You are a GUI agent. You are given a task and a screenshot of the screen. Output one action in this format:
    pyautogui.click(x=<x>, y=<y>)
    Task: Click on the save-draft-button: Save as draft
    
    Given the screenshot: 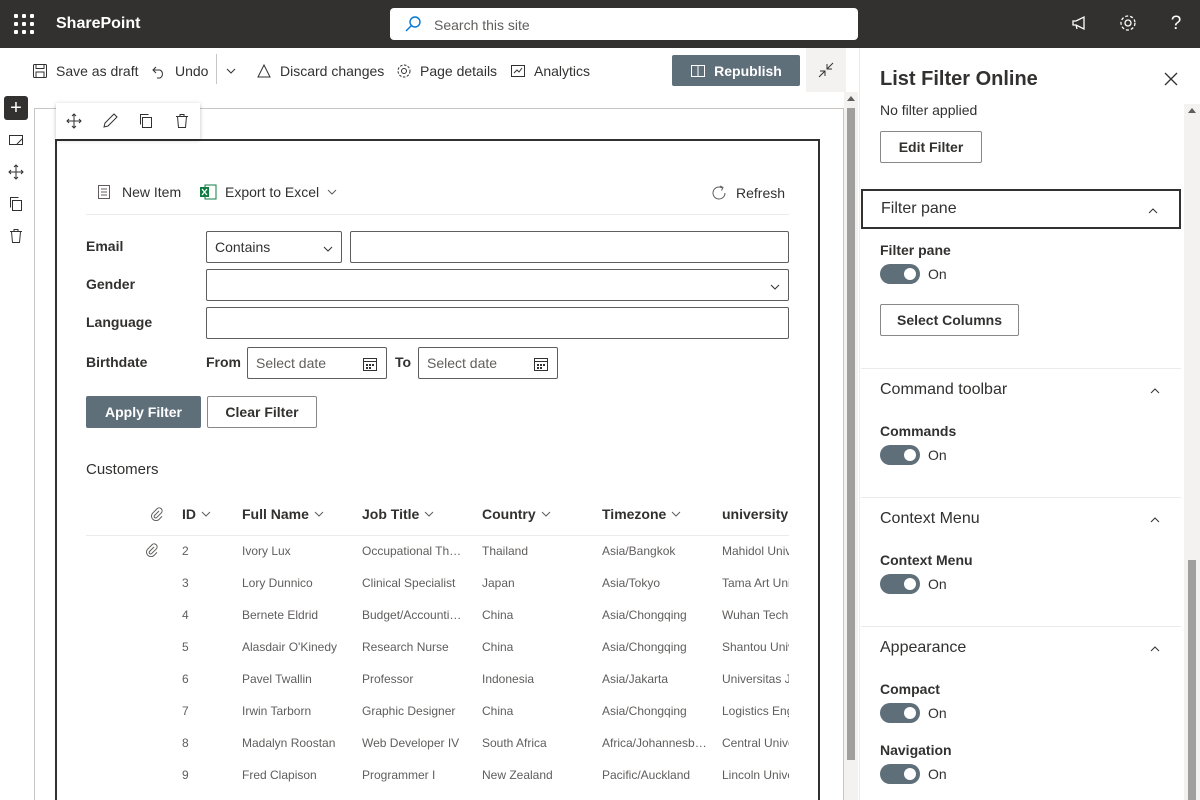 What is the action you would take?
    pyautogui.click(x=85, y=71)
    